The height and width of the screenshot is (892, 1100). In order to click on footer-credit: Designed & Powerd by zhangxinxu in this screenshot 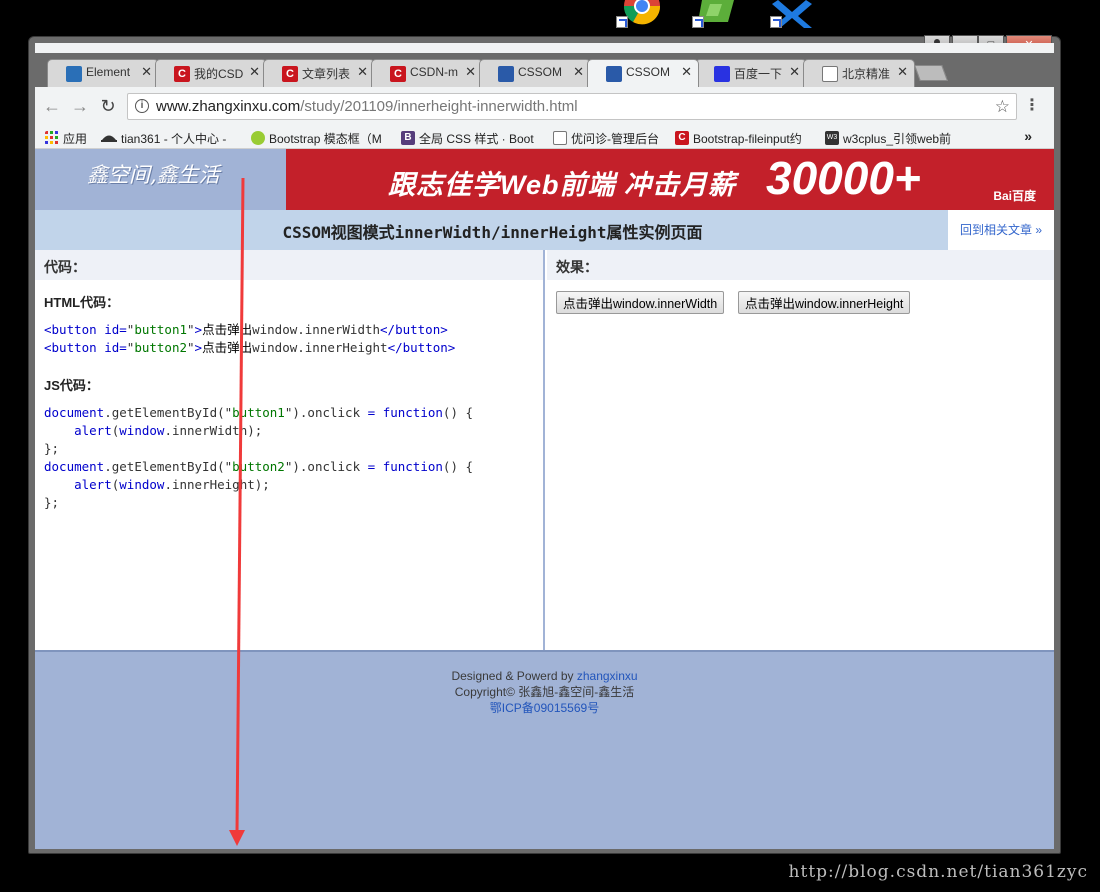, I will do `click(544, 676)`.